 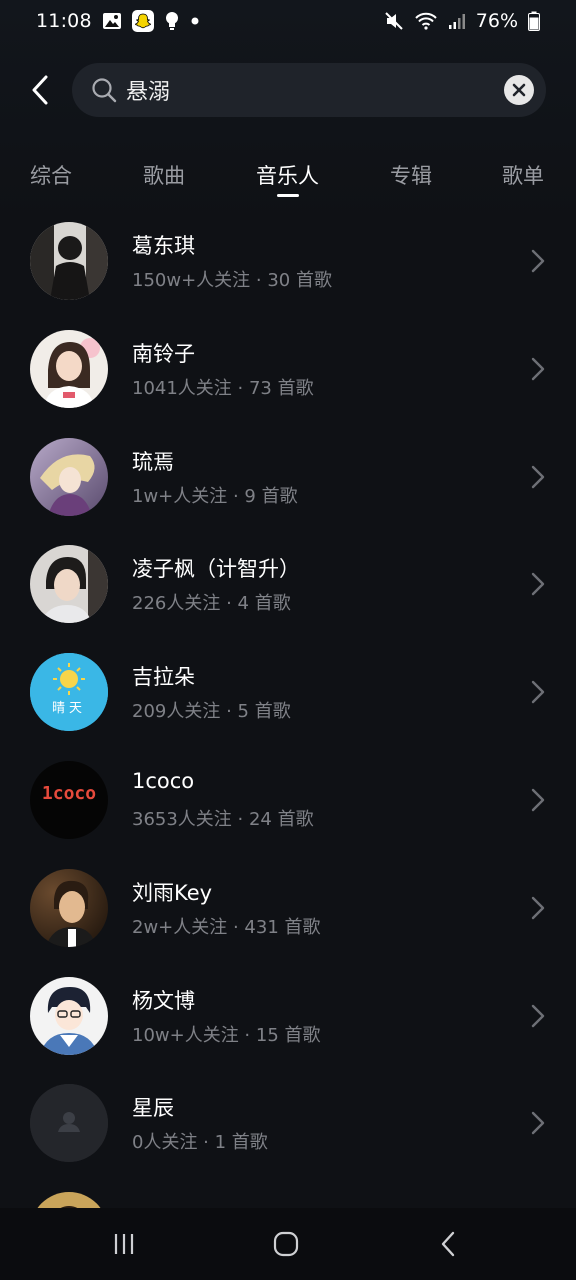 What do you see at coordinates (288, 1193) in the screenshot?
I see `list-item` at bounding box center [288, 1193].